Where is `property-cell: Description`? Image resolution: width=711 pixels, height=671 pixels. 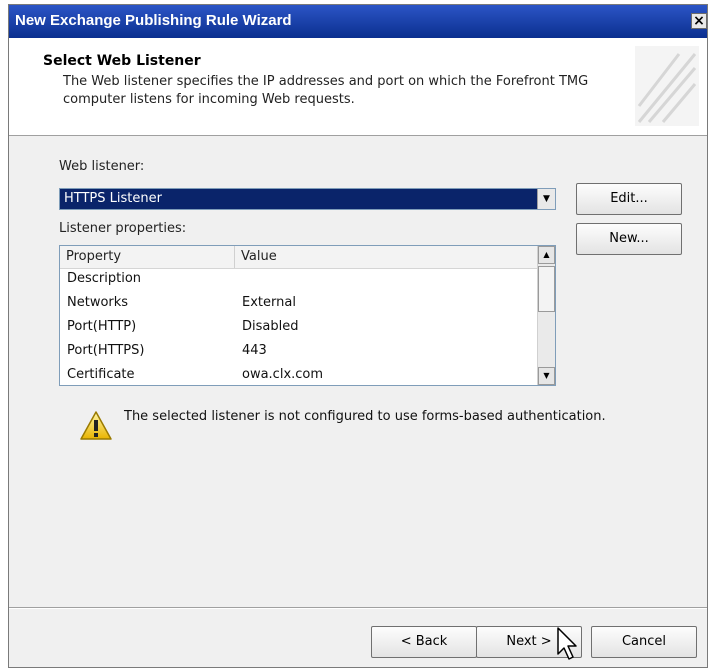
property-cell: Description is located at coordinates (104, 278).